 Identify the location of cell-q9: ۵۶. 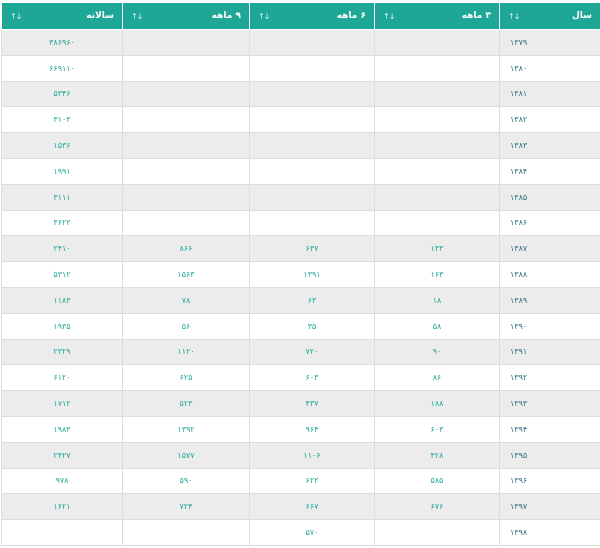
(186, 326).